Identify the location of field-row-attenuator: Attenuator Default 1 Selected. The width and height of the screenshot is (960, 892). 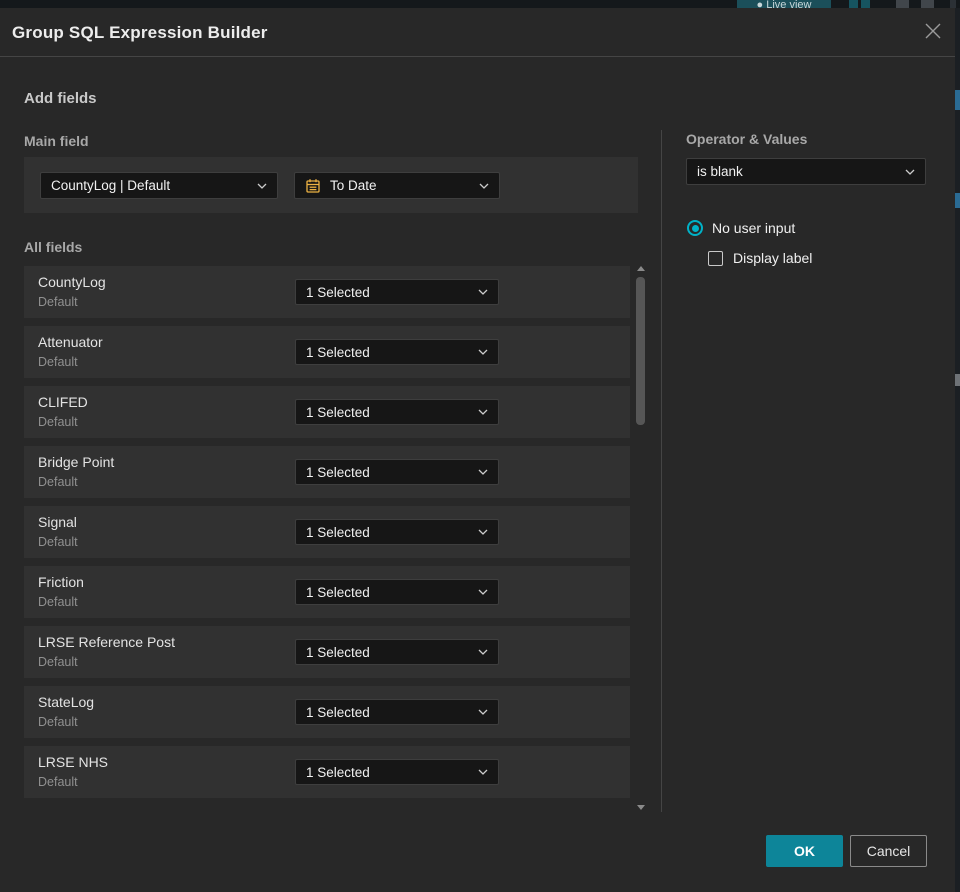
(327, 352).